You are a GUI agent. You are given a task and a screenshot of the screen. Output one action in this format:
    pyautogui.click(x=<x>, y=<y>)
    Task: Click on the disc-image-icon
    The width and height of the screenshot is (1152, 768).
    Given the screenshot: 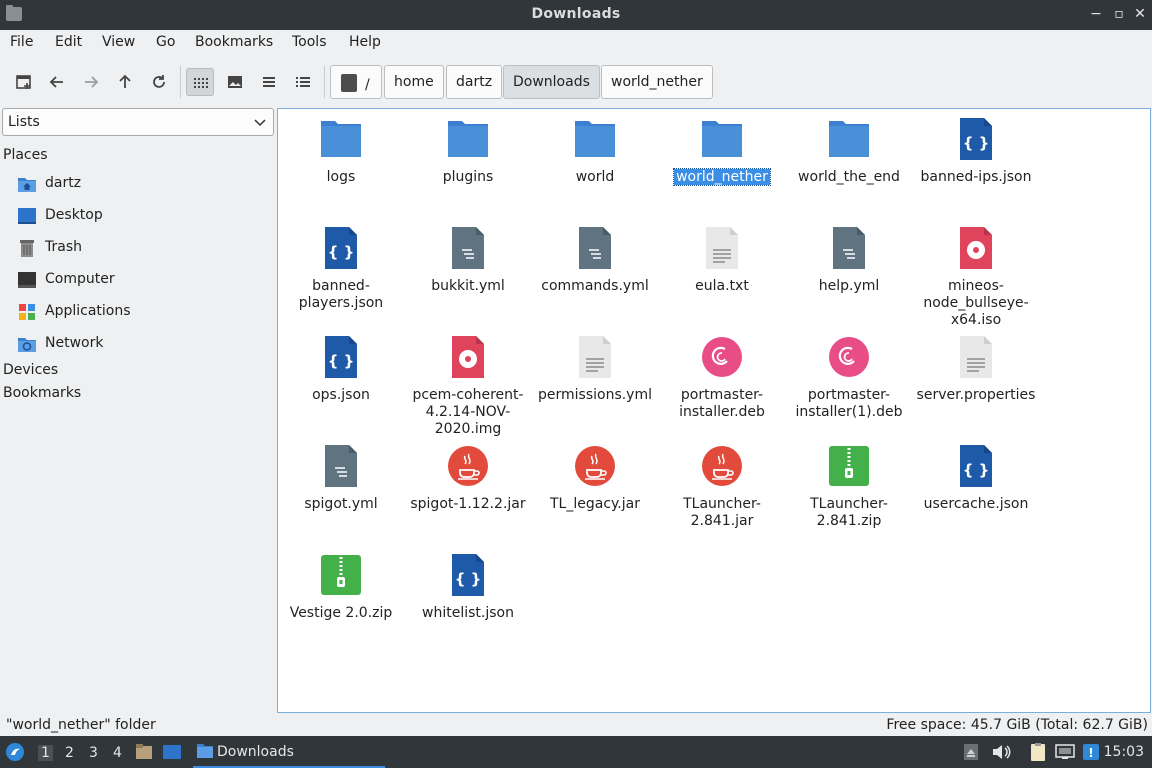 What is the action you would take?
    pyautogui.click(x=468, y=357)
    